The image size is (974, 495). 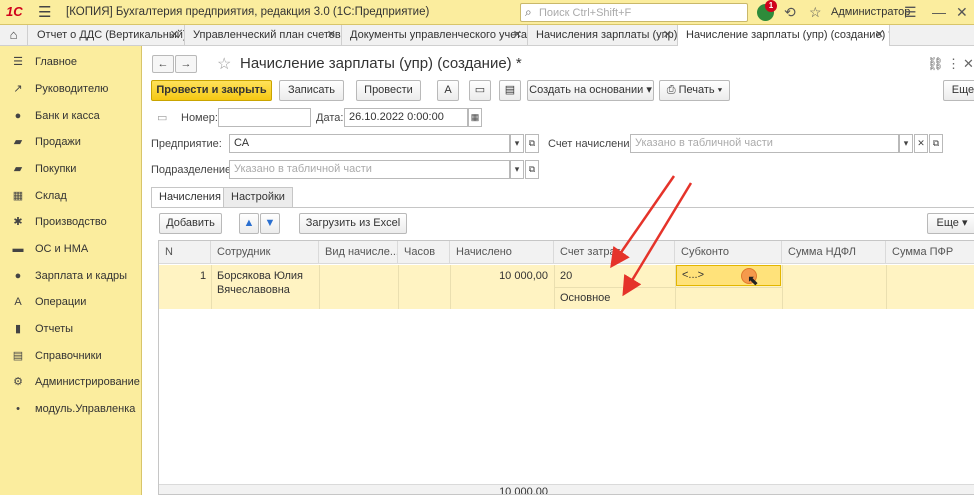 I want to click on add-row-button: Добавить, so click(x=190, y=223).